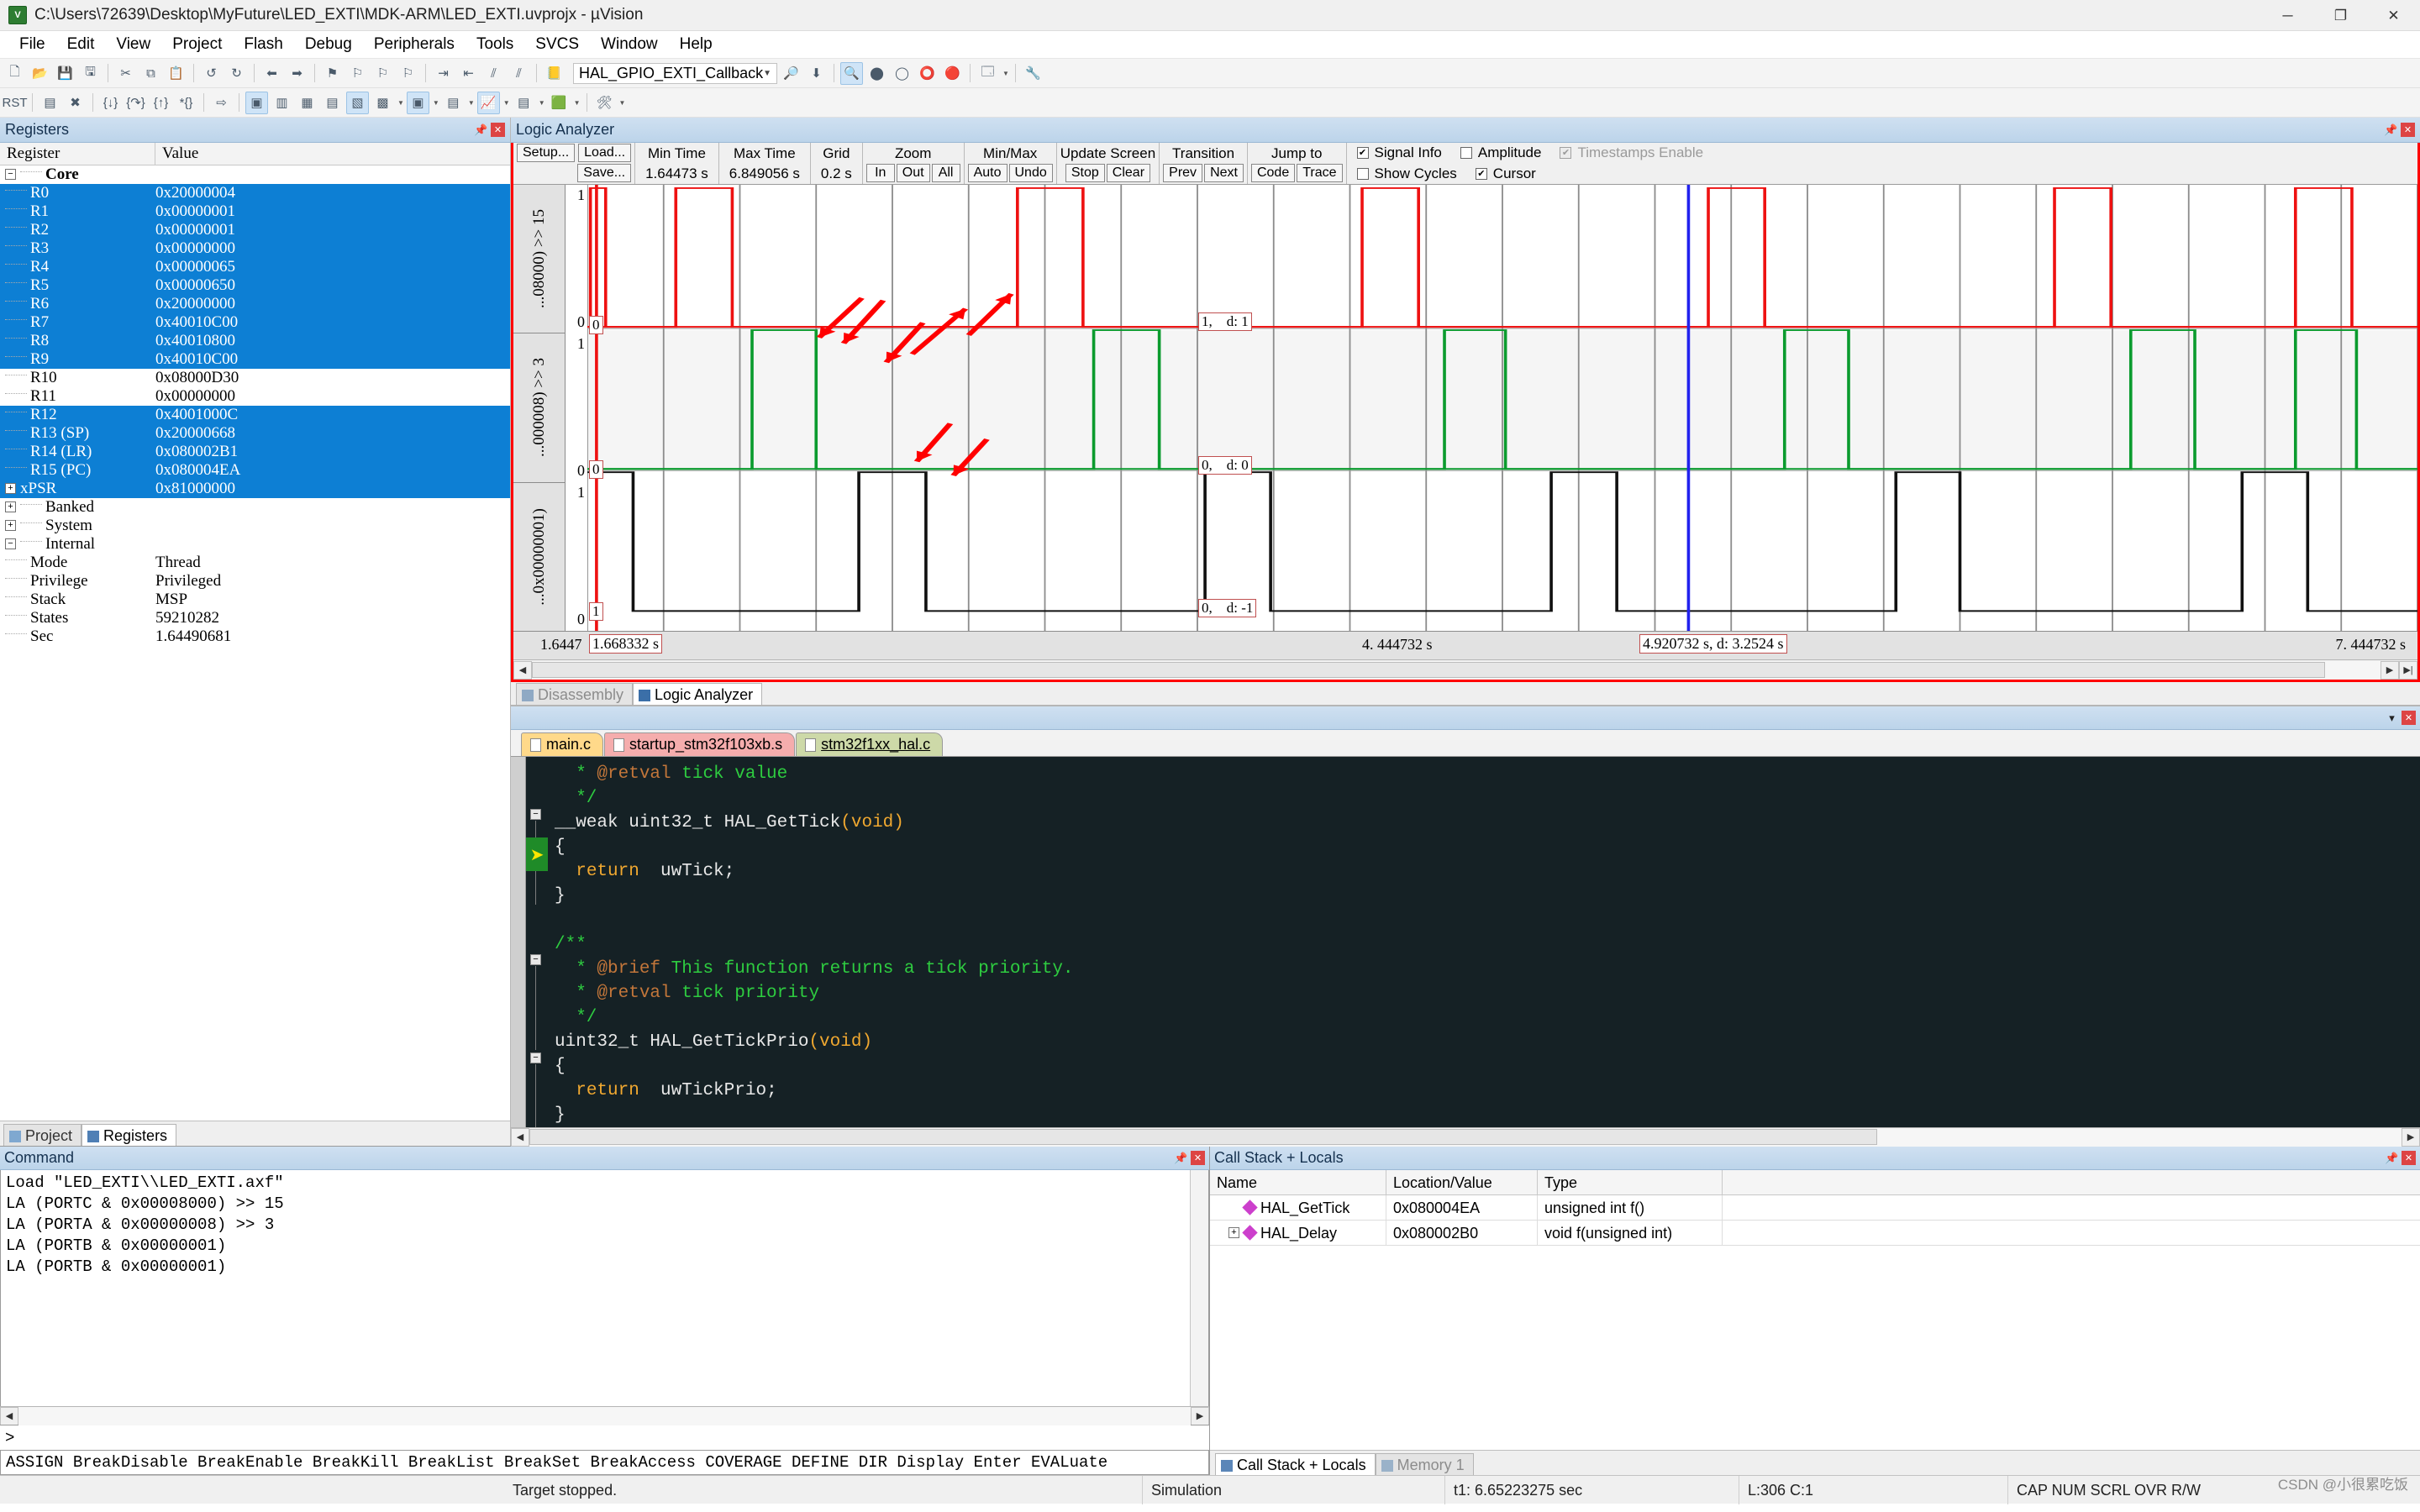  I want to click on minmax-auto-button: Auto, so click(987, 172).